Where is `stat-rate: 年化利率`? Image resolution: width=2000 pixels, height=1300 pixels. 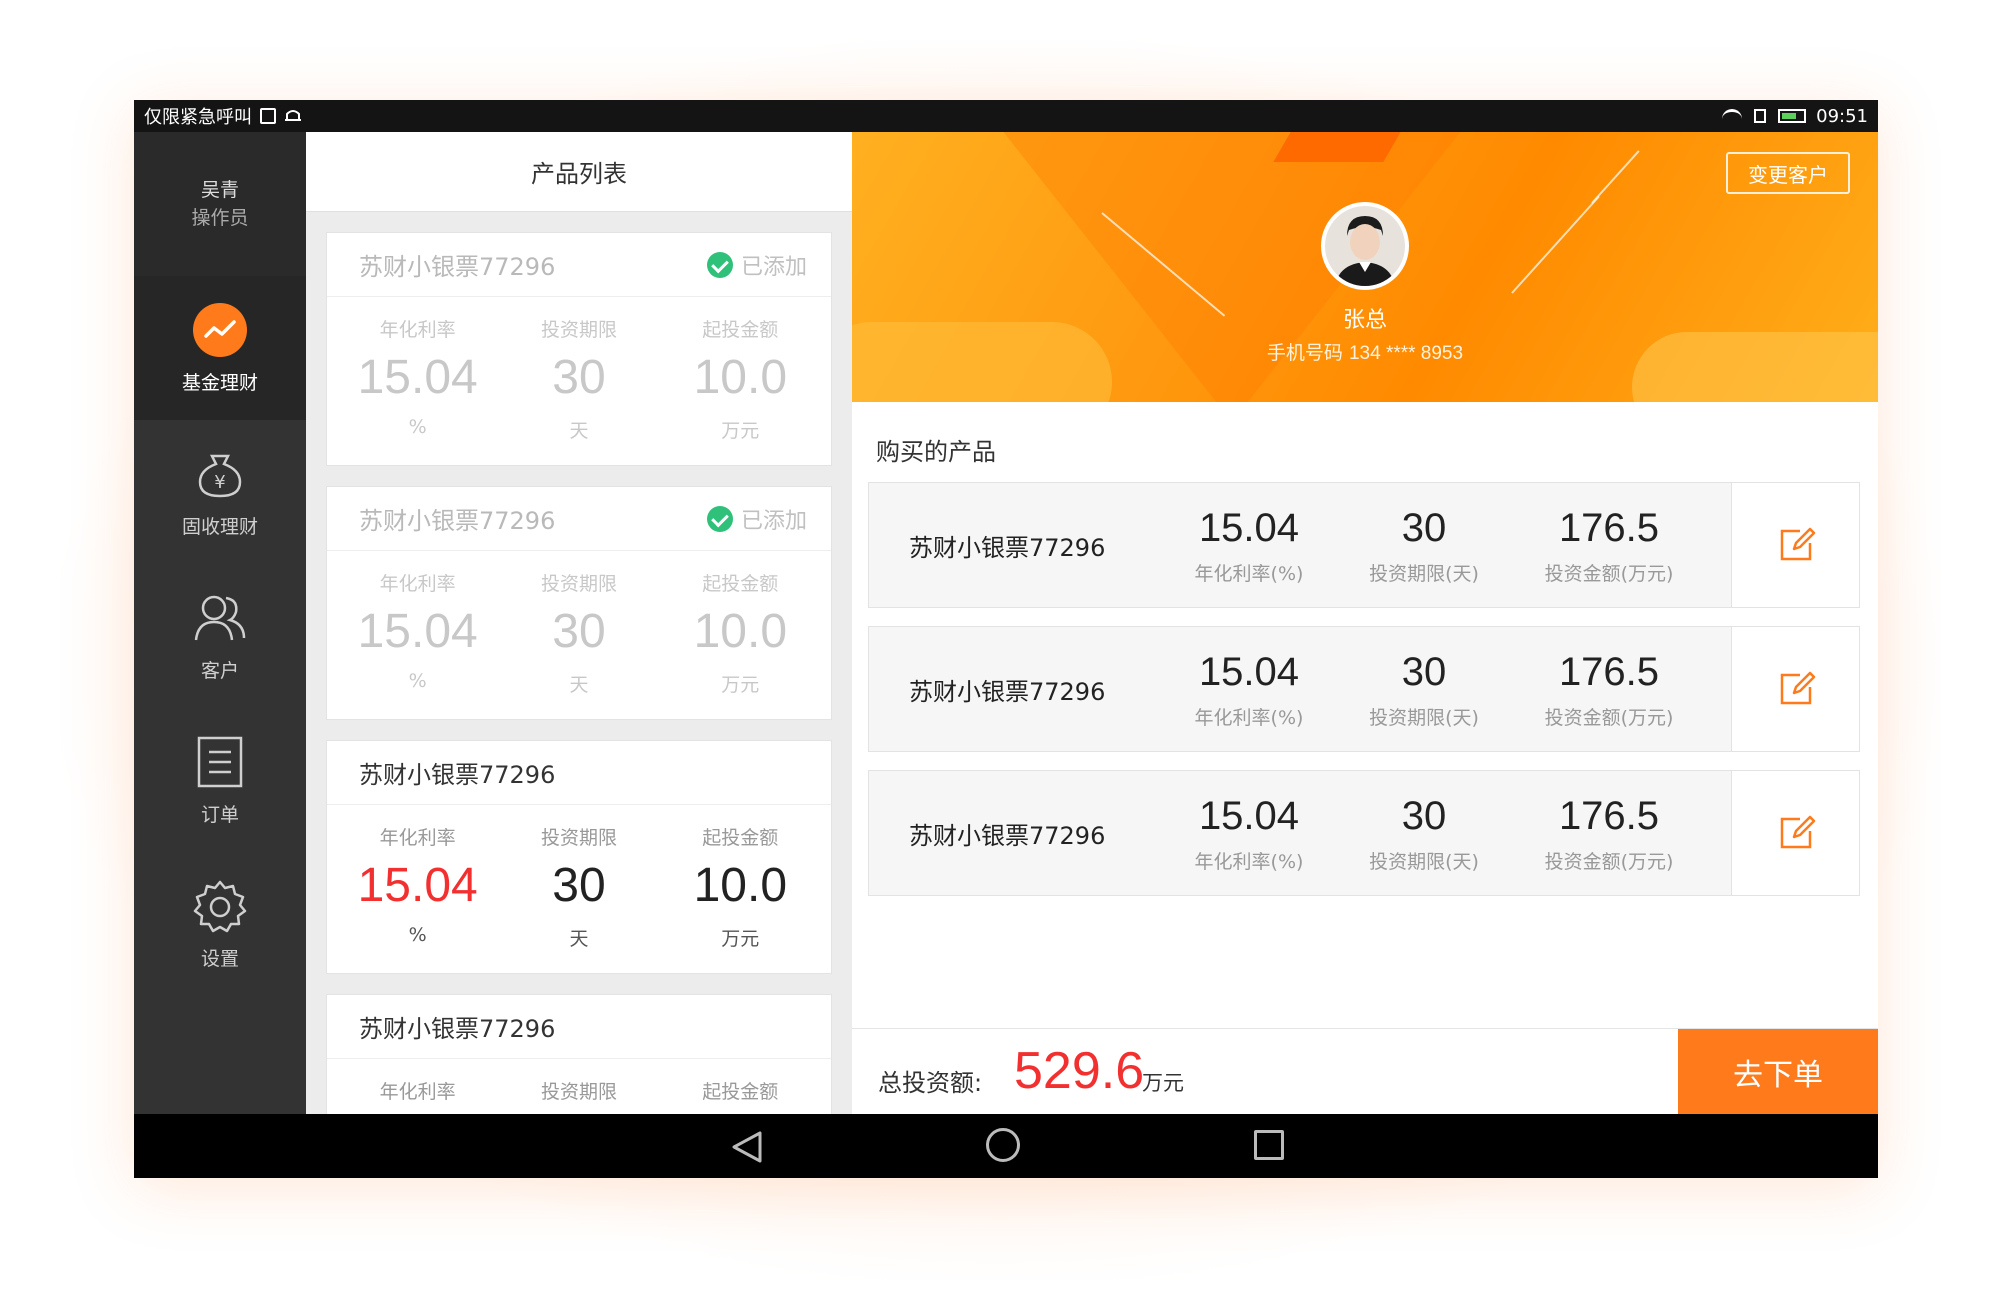 stat-rate: 年化利率 is located at coordinates (418, 1081).